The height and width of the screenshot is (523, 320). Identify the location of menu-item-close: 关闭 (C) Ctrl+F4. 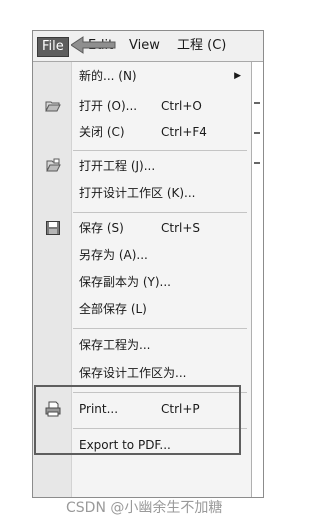
(142, 132).